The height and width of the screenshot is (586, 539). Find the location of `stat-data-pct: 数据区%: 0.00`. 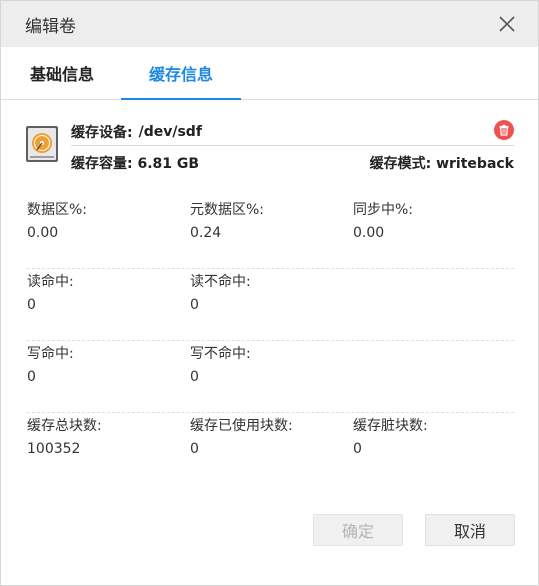

stat-data-pct: 数据区%: 0.00 is located at coordinates (107, 221).